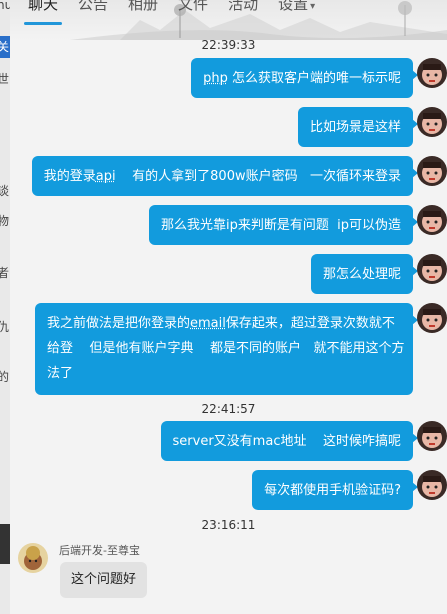 The height and width of the screenshot is (614, 447). What do you see at coordinates (215, 78) in the screenshot?
I see `message-text: php` at bounding box center [215, 78].